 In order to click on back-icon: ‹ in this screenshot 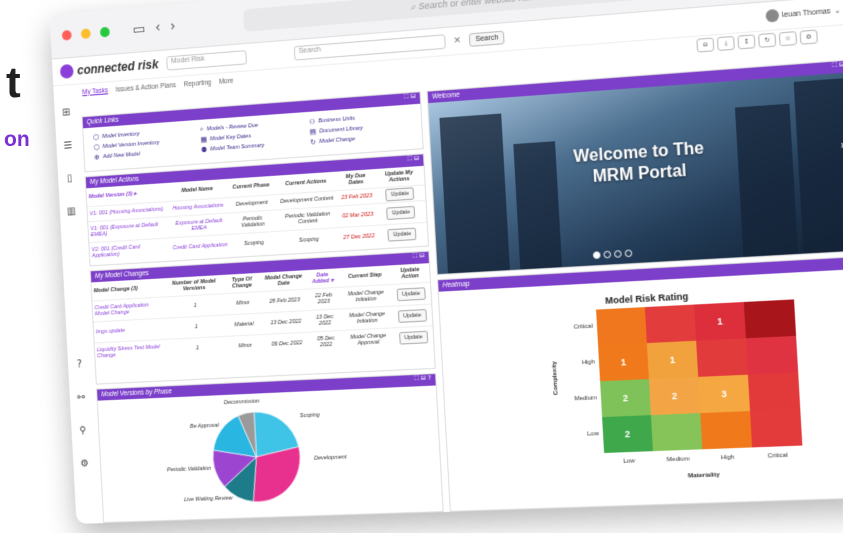, I will do `click(158, 28)`.